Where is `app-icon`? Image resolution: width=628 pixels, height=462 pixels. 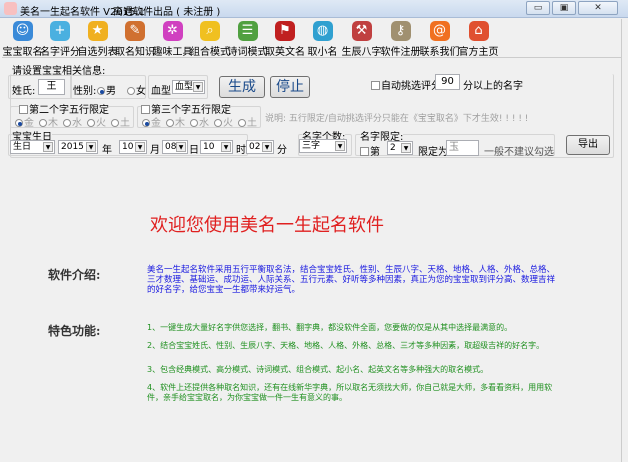 app-icon is located at coordinates (10, 8).